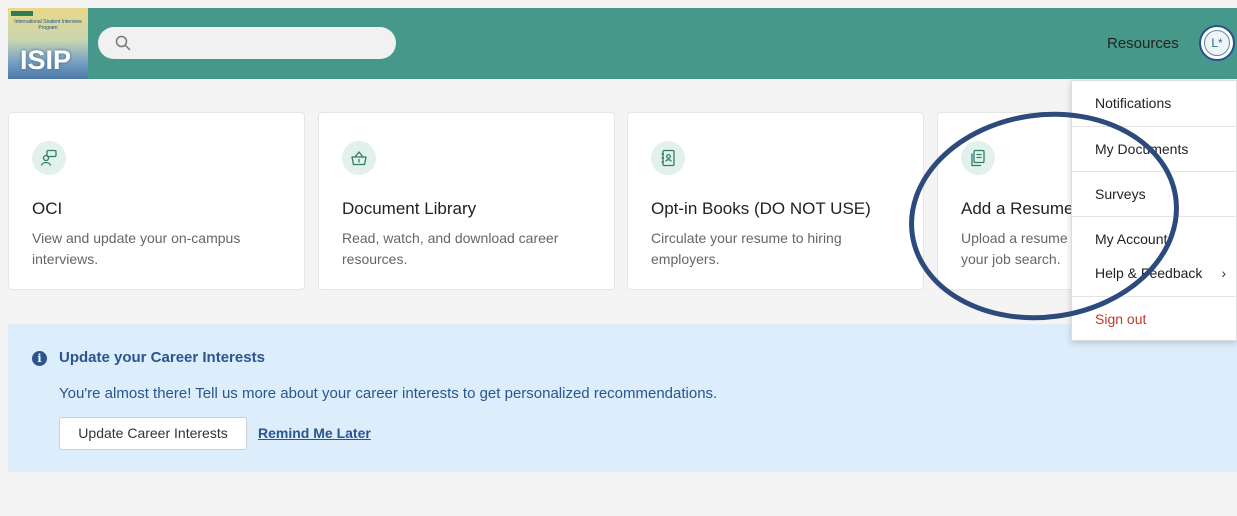 The width and height of the screenshot is (1237, 516). I want to click on menu-item-label: Notifications, so click(1133, 103).